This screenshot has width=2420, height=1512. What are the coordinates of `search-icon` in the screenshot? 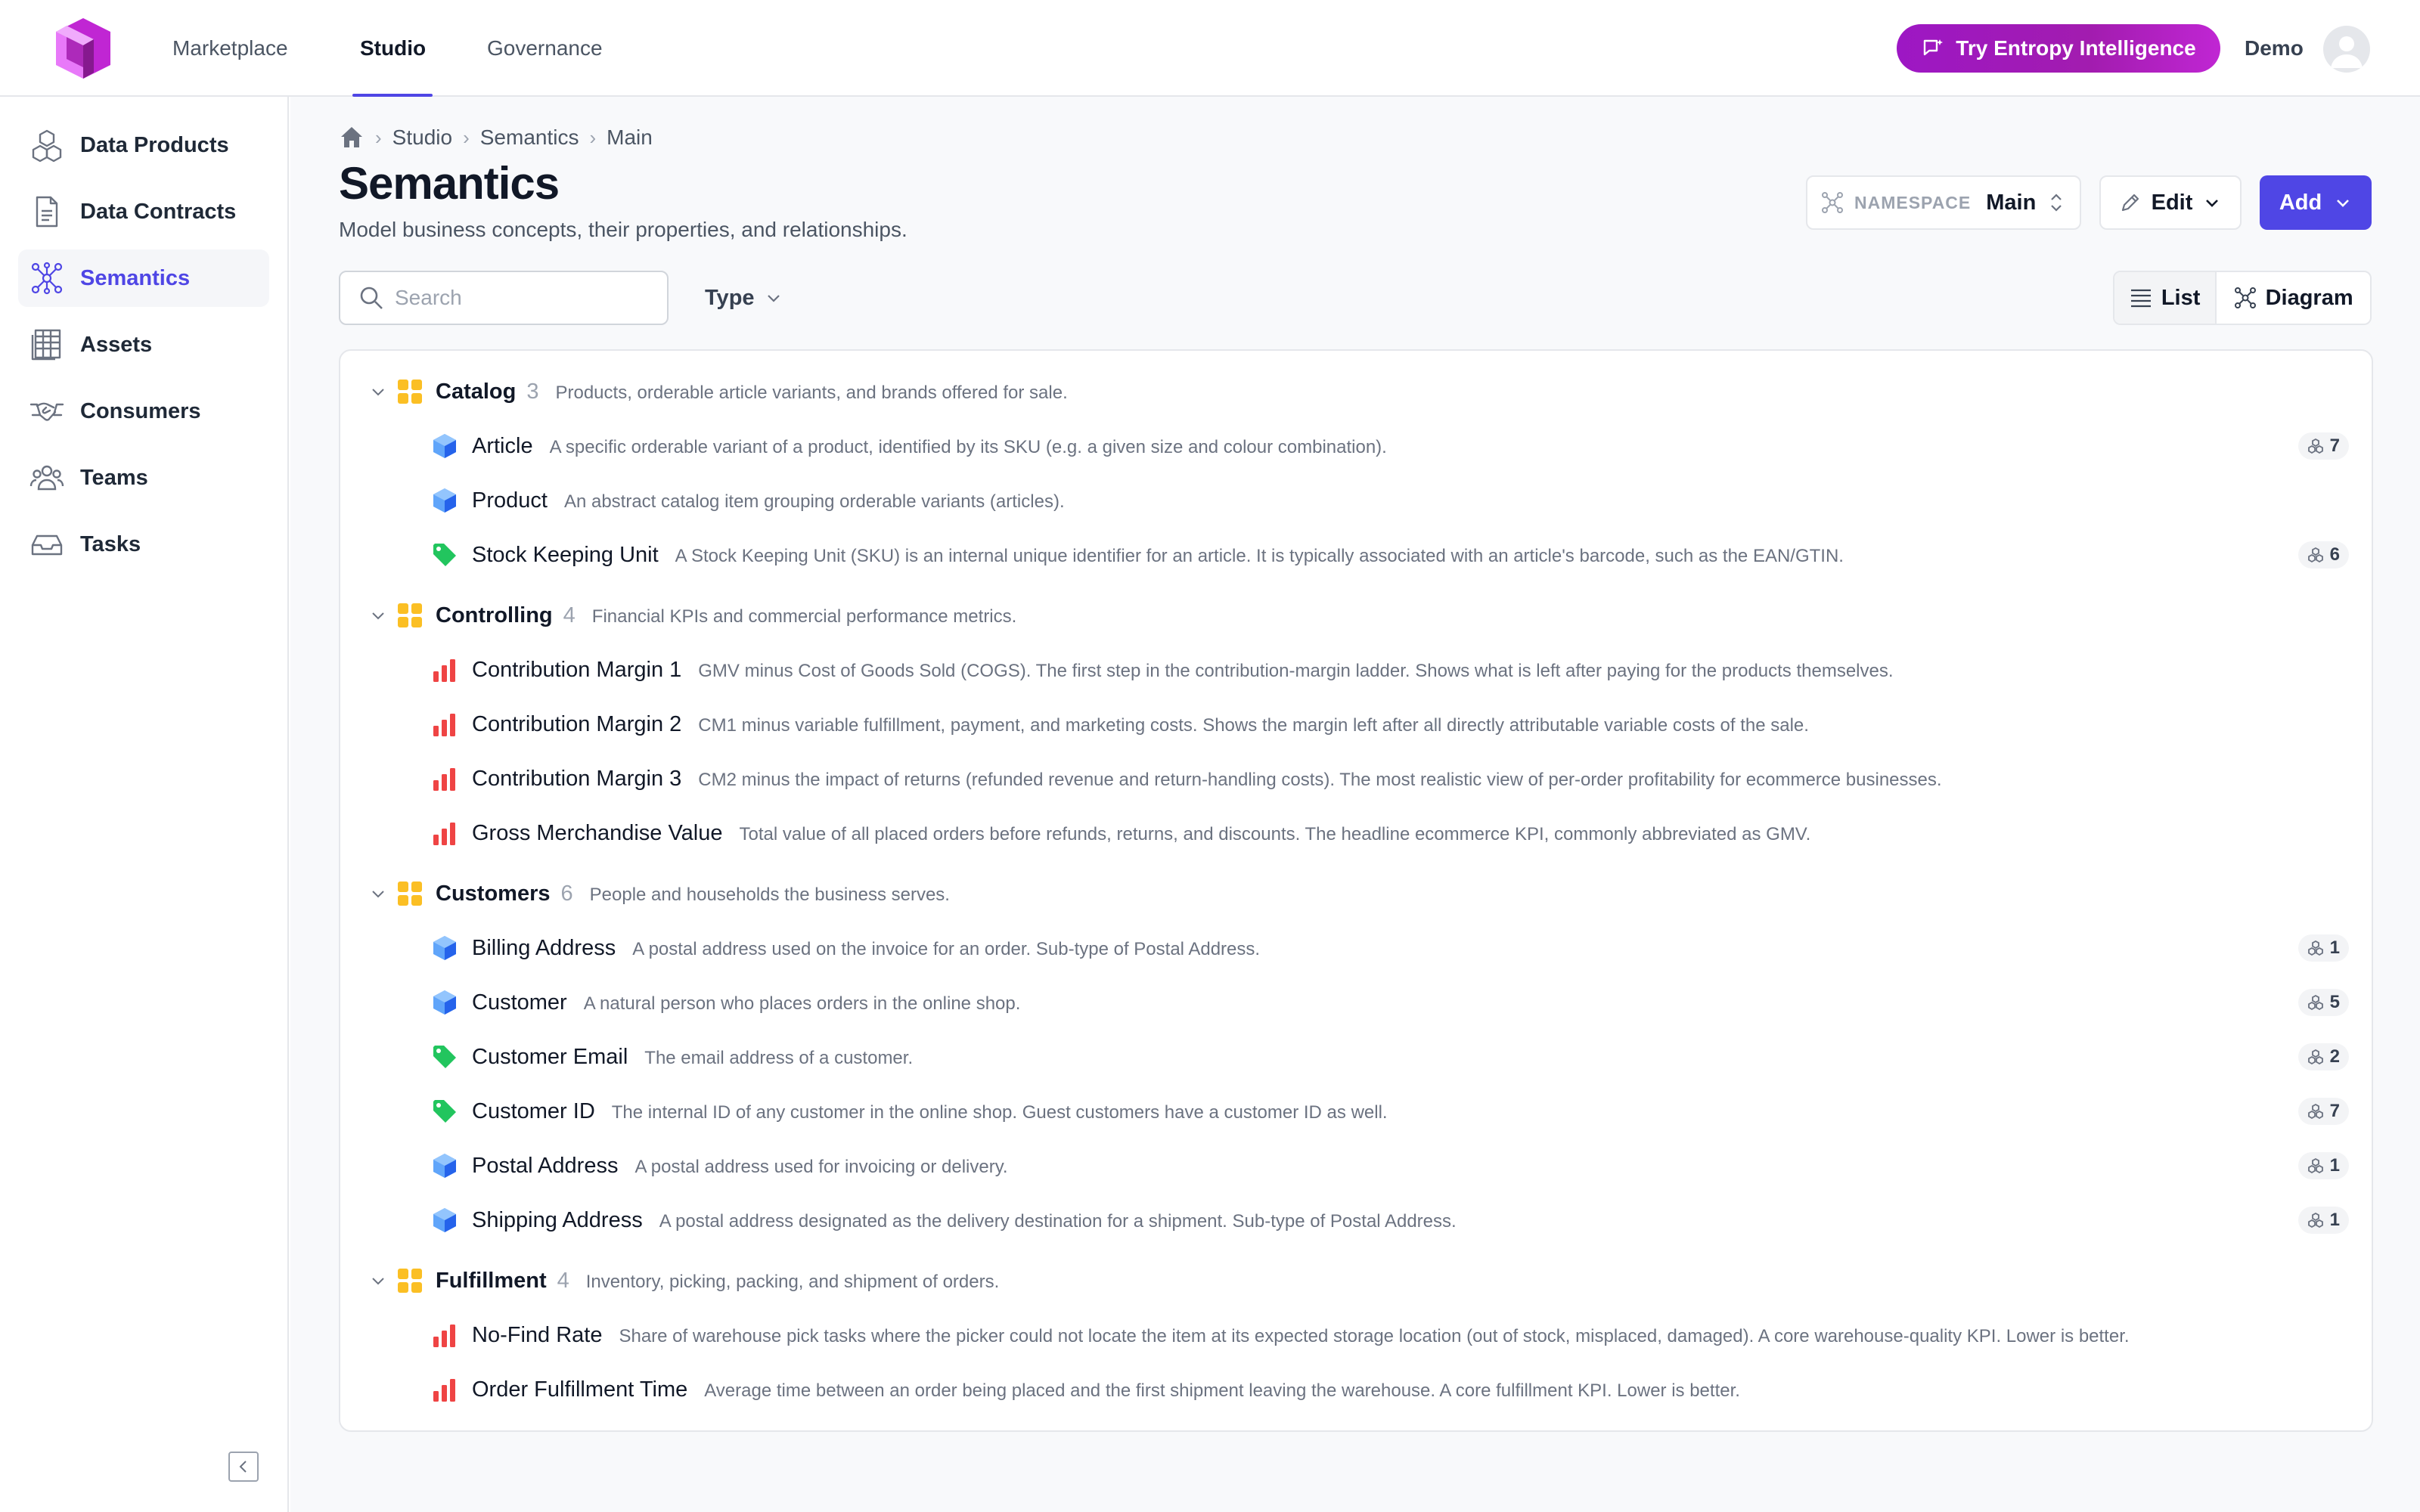 It's located at (371, 298).